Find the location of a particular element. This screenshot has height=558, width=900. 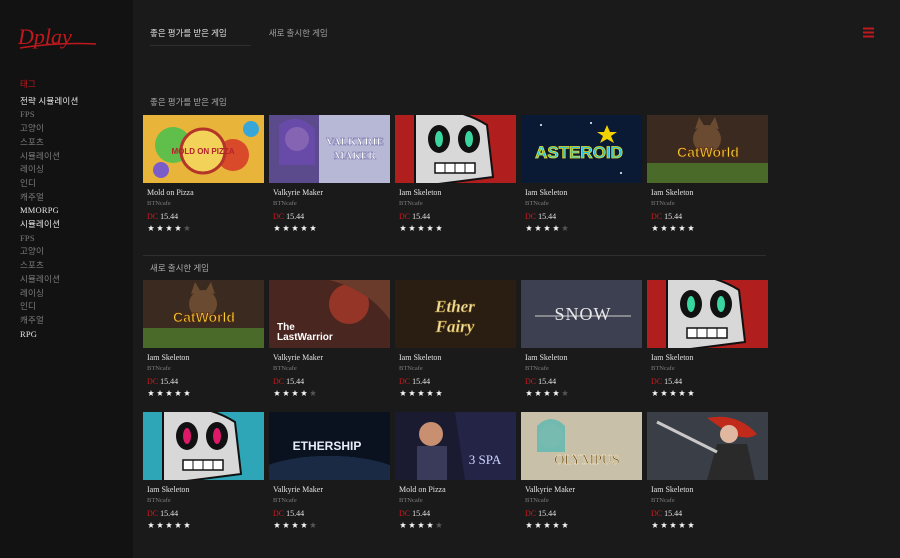

game-card: Ether Fairy Iam Skeleton BTNcafe DC 15.44 is located at coordinates (455, 338).